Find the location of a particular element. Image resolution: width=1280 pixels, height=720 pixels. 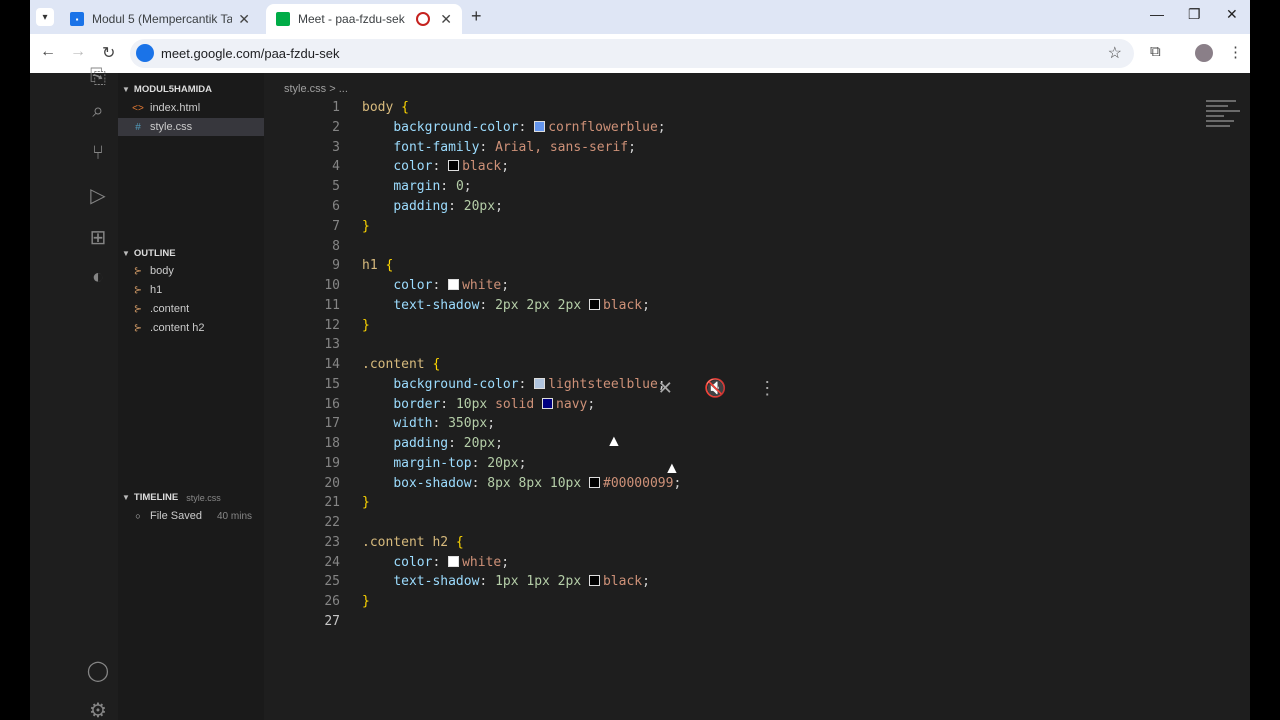

line-number: 3 is located at coordinates (336, 147).